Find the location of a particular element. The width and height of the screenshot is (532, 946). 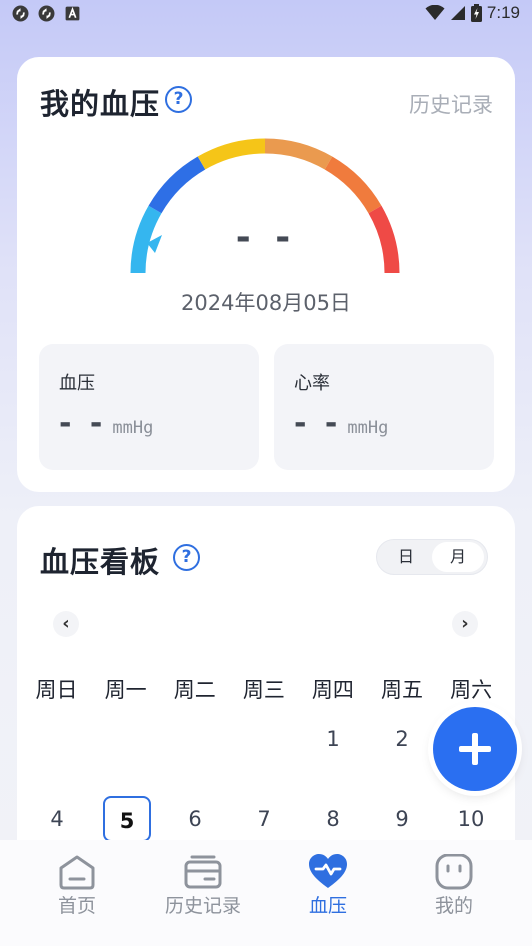

blood-pressure-unit: mmHg is located at coordinates (133, 428).